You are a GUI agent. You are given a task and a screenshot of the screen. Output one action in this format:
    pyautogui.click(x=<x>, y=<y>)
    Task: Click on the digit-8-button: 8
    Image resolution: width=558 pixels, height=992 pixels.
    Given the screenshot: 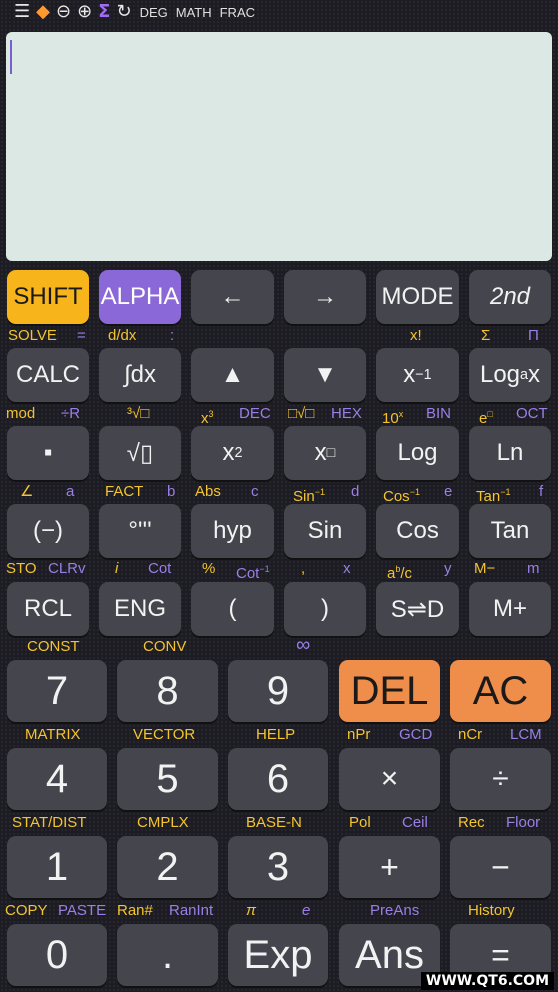 What is the action you would take?
    pyautogui.click(x=167, y=691)
    